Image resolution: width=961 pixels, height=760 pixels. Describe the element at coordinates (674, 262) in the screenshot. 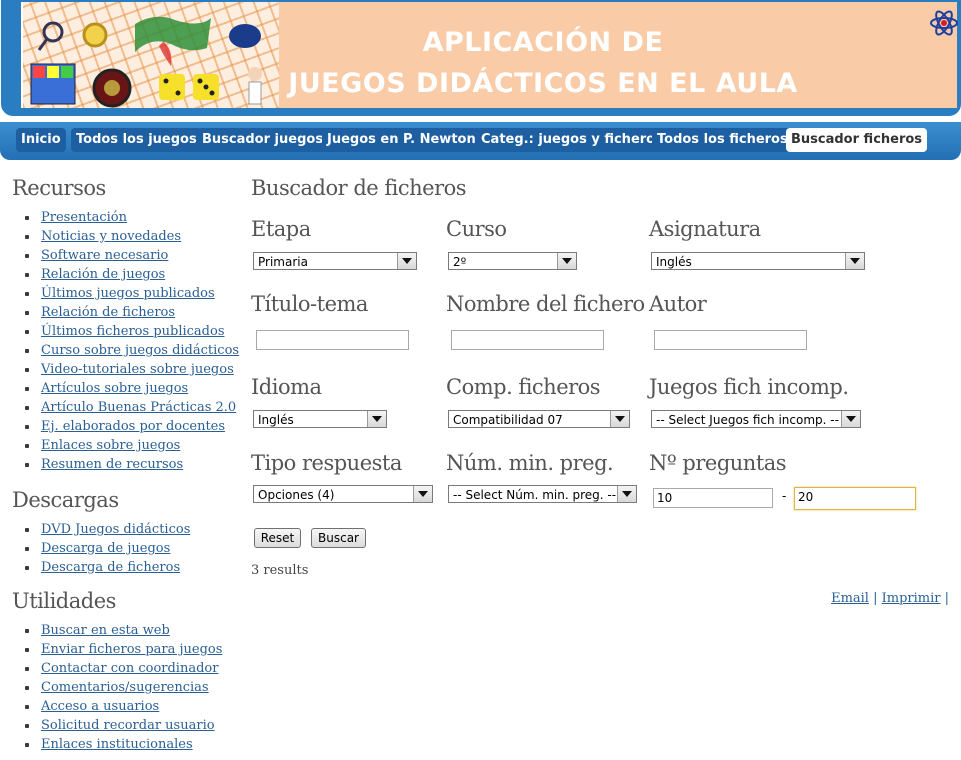

I see `asignatura-select-value: Inglés` at that location.